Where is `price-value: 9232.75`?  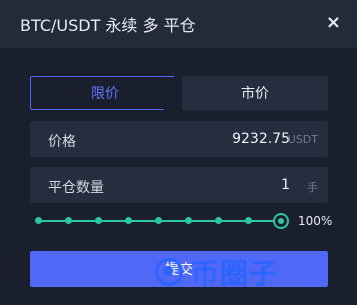 price-value: 9232.75 is located at coordinates (261, 139).